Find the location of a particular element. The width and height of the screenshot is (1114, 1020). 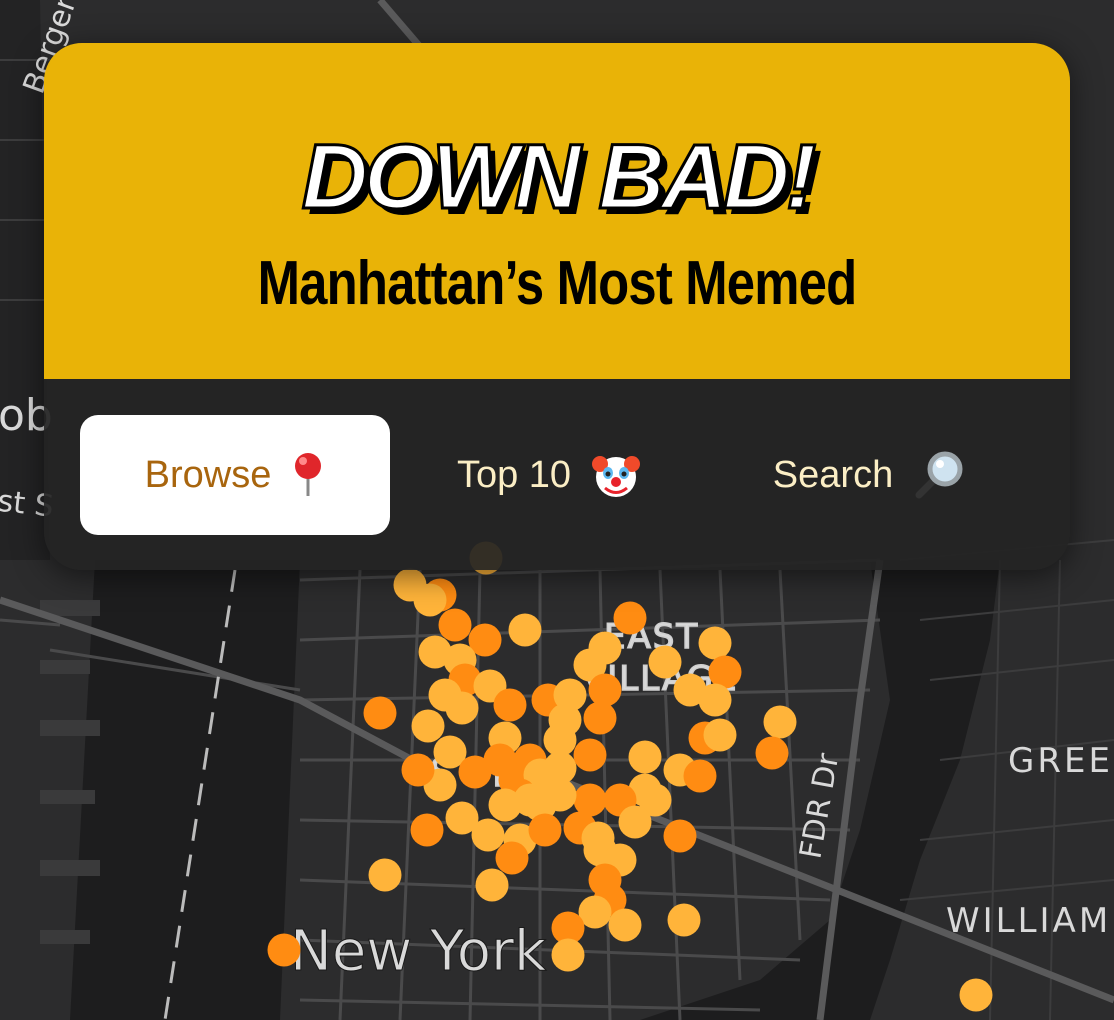

app-subtitle: Manhattan’s Most Memed is located at coordinates (557, 283).